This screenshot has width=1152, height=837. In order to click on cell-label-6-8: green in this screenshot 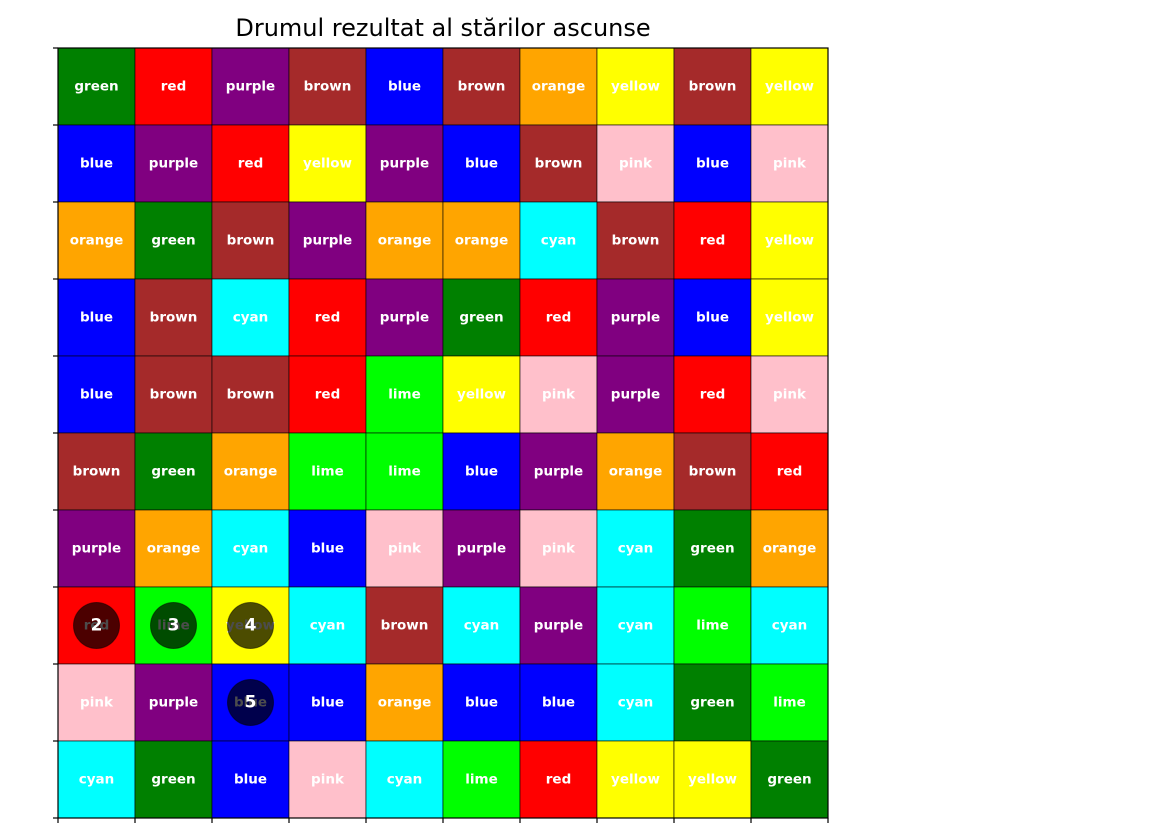, I will do `click(712, 549)`.